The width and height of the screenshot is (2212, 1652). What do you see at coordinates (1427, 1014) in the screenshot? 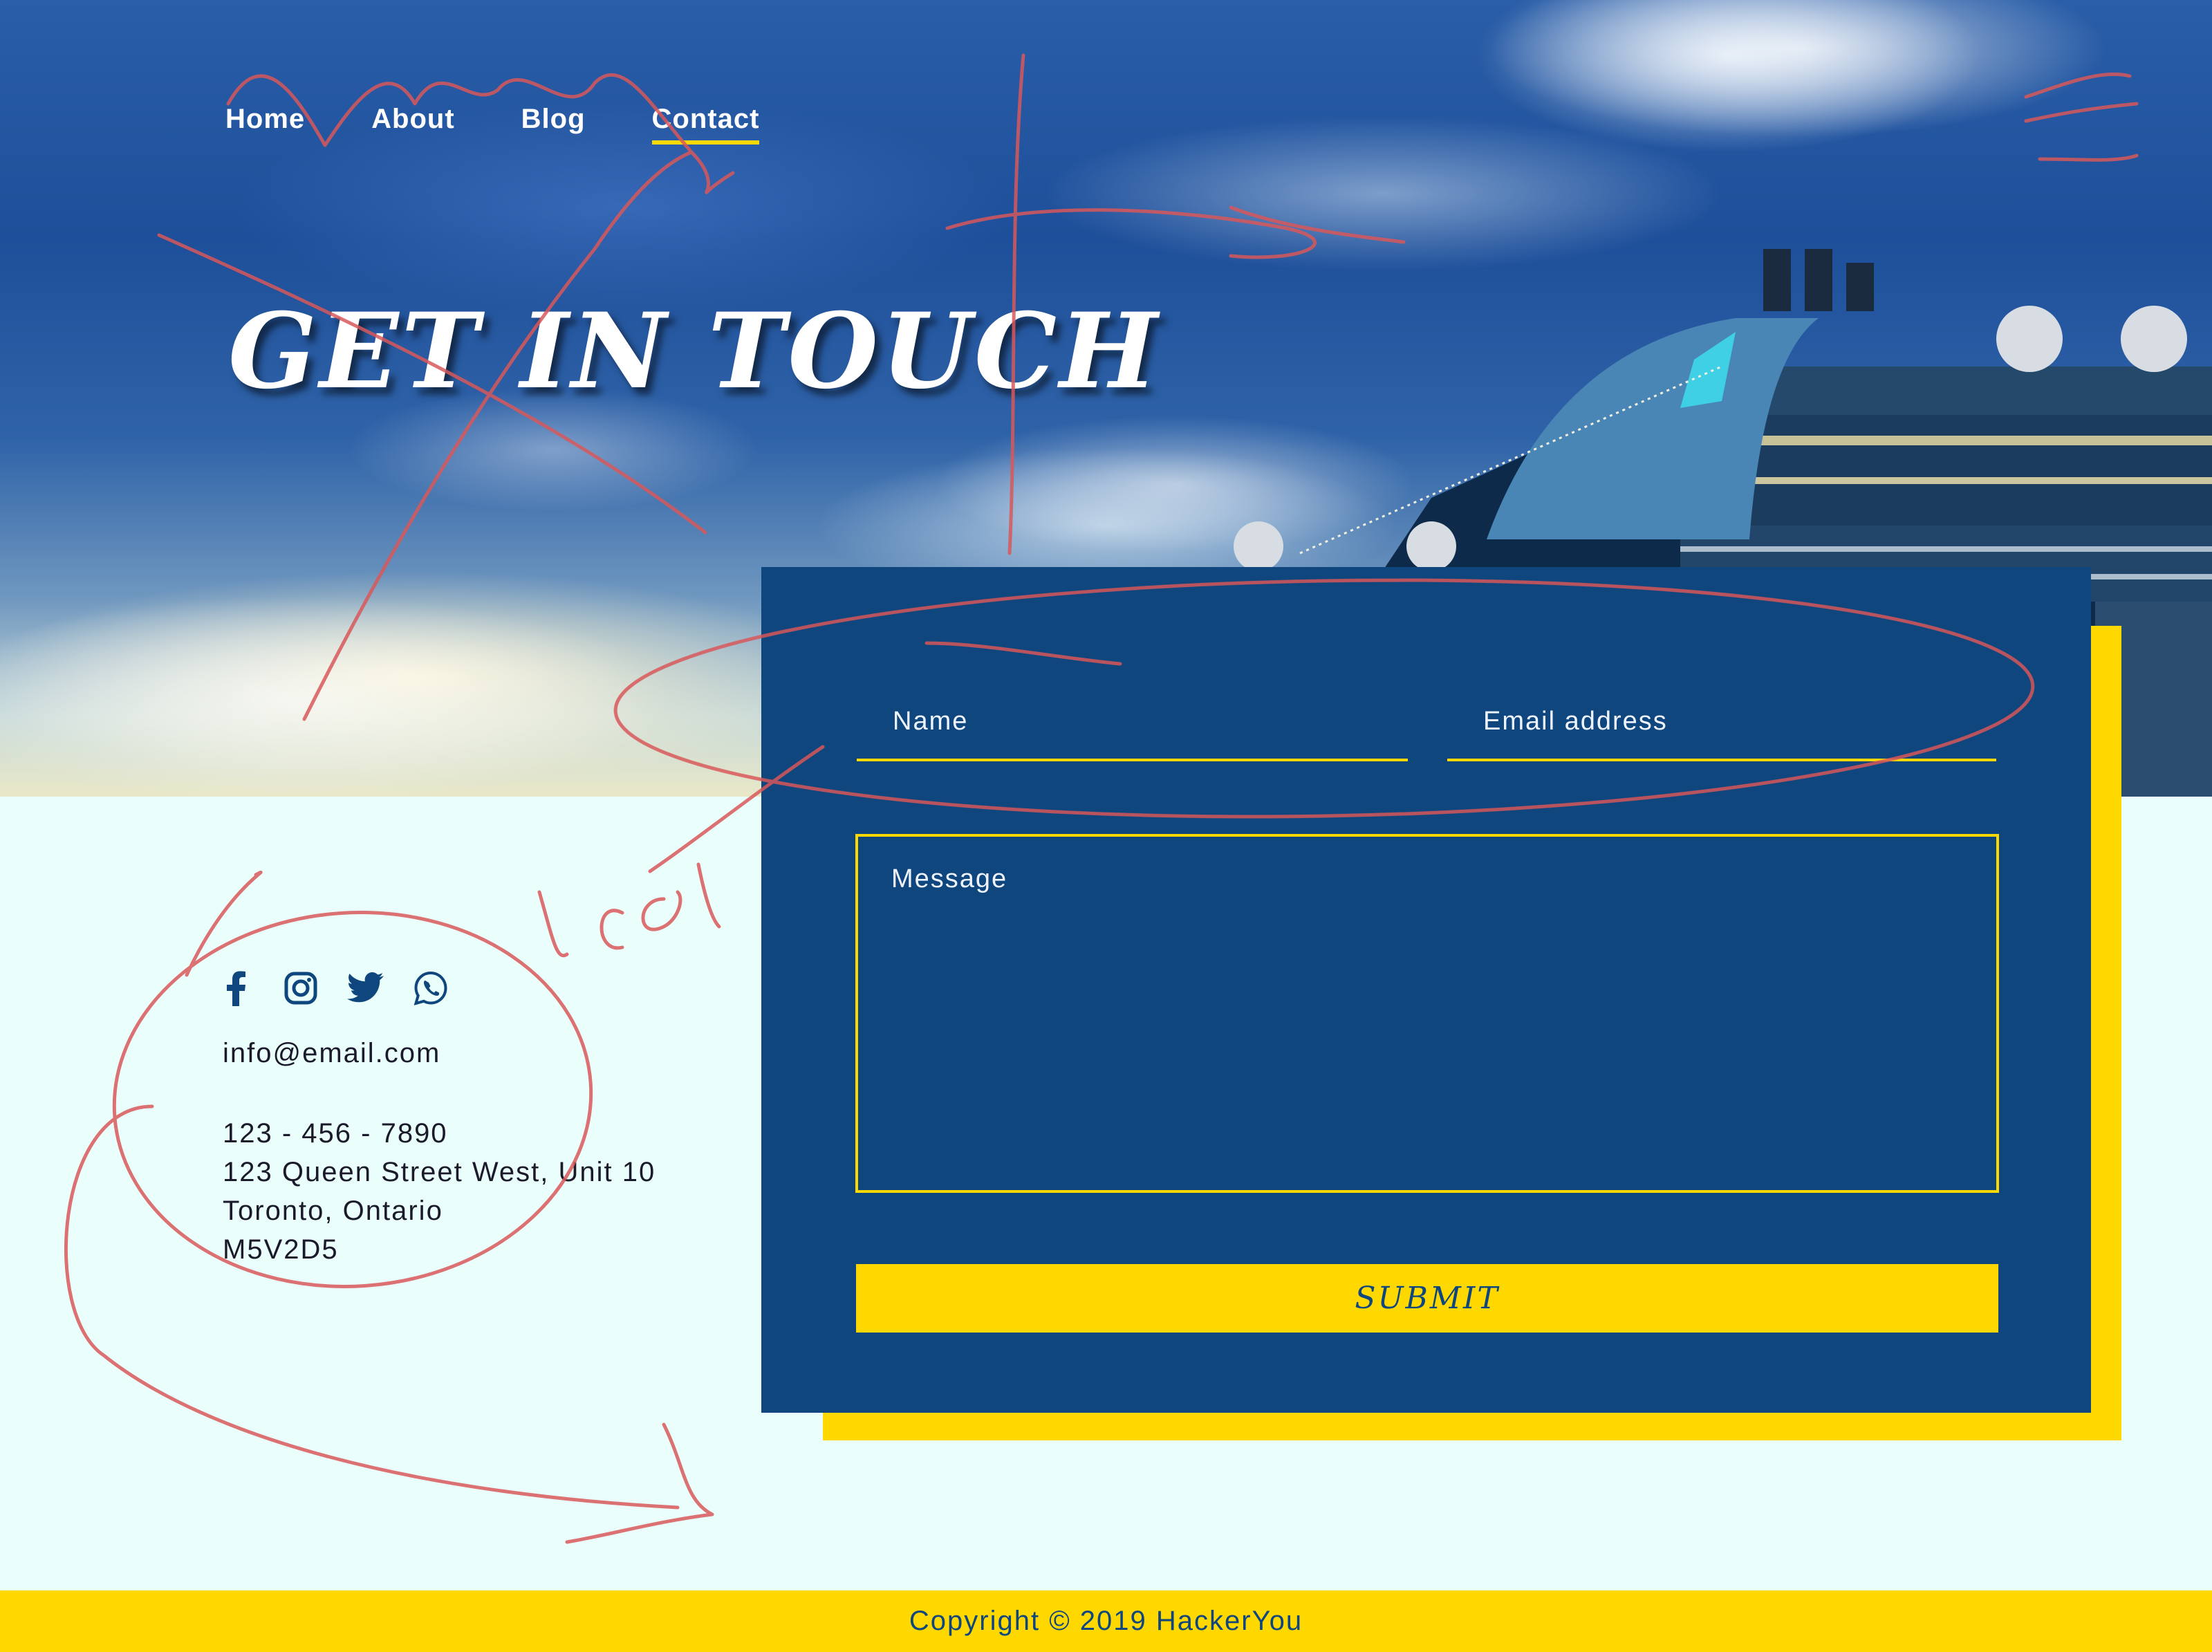
I see `message-field` at bounding box center [1427, 1014].